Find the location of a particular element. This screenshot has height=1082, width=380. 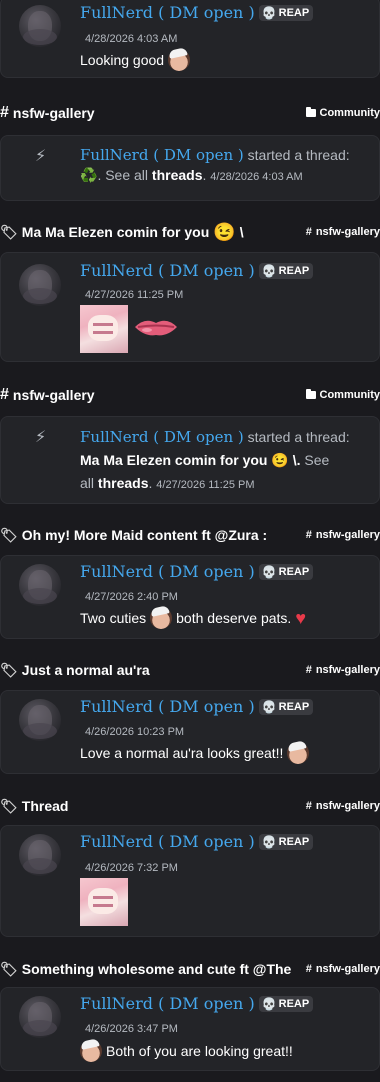

thread-link: Ma Ma Elezen comin for you is located at coordinates (173, 460).